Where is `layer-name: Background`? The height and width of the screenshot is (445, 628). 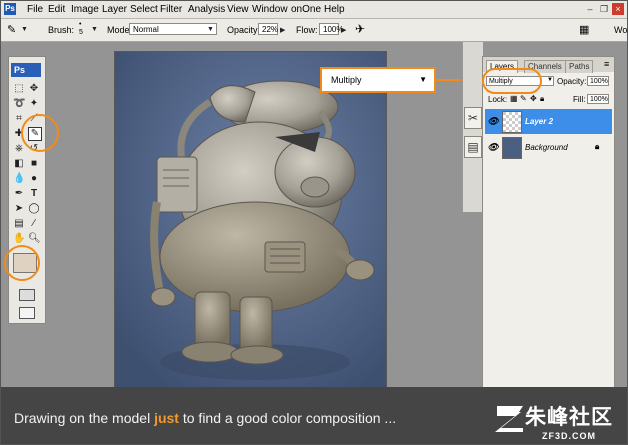 layer-name: Background is located at coordinates (546, 147).